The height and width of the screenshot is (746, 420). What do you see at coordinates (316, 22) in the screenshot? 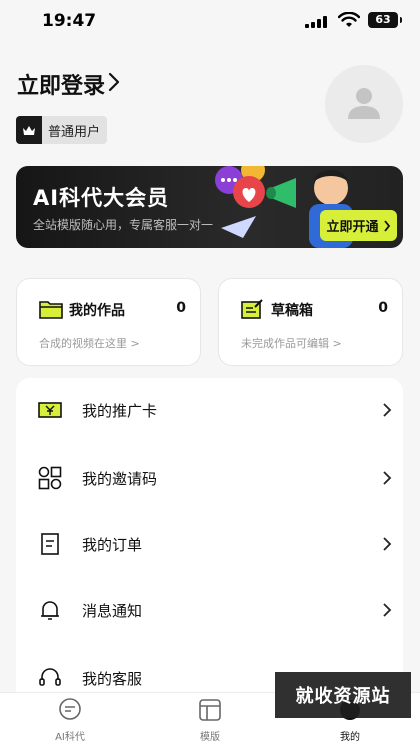
I see `signal-icon` at bounding box center [316, 22].